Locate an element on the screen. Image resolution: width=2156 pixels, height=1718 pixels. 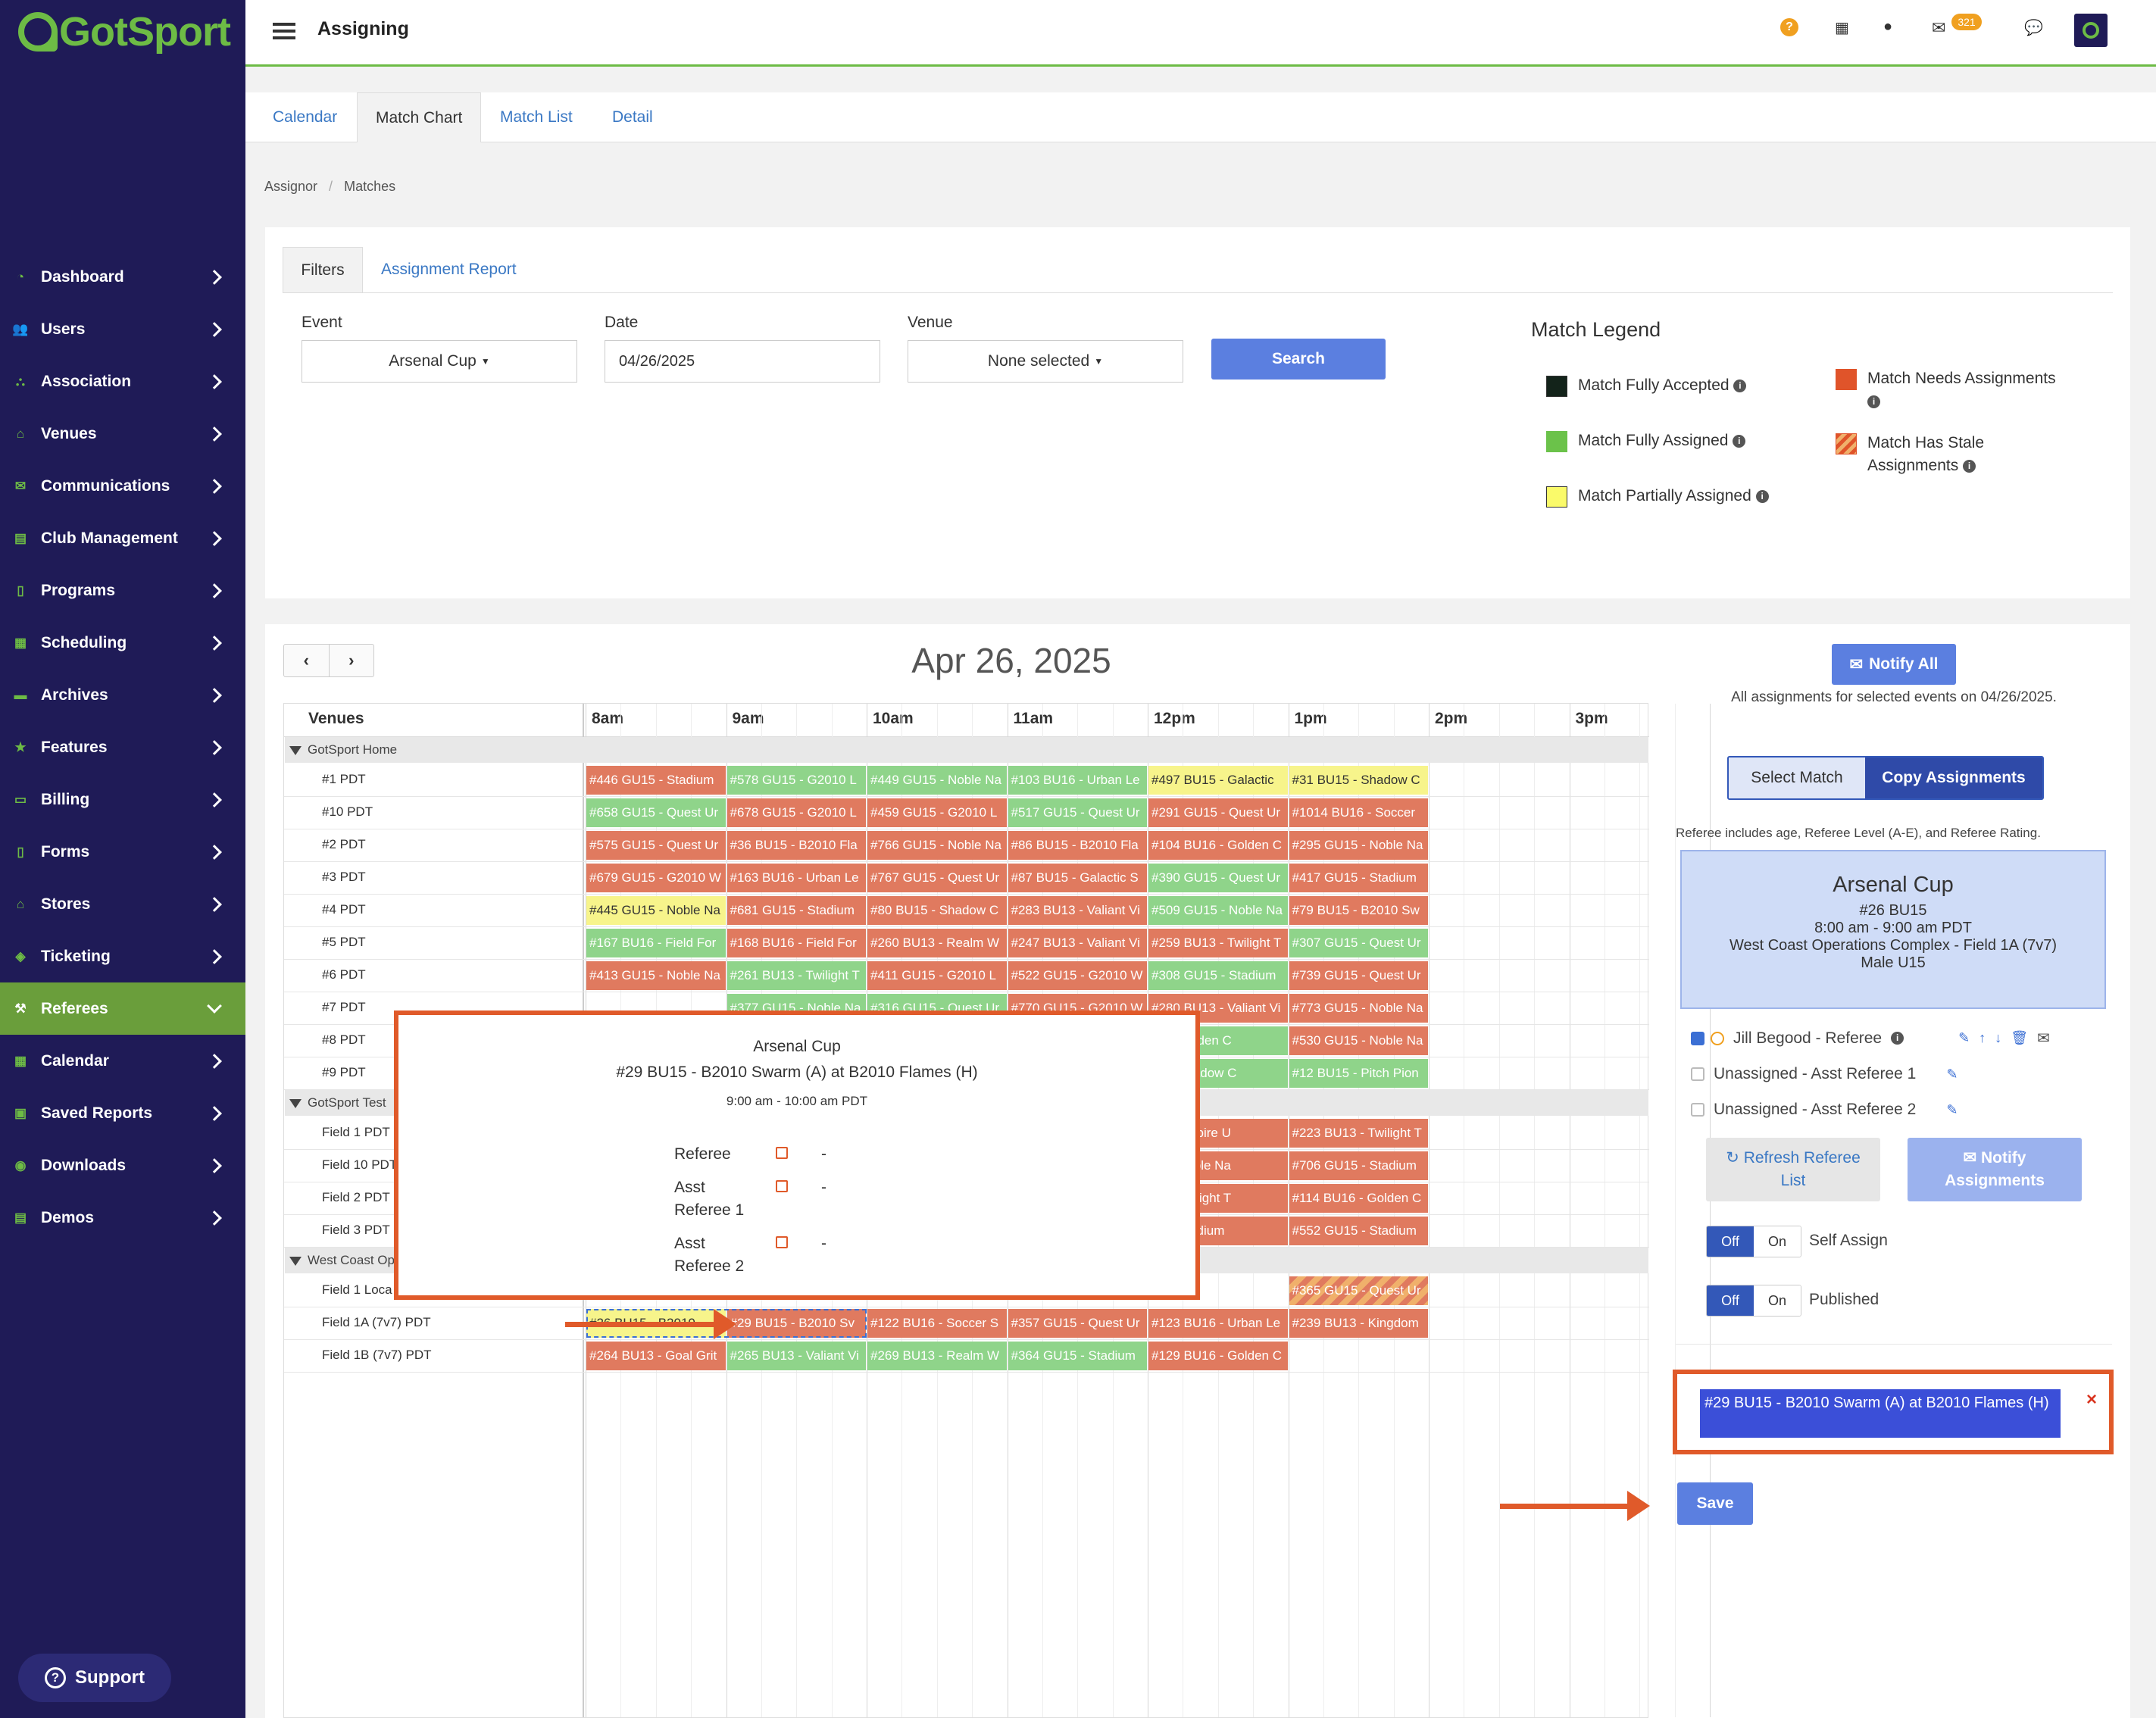
tab-match-list: Match List is located at coordinates (537, 117).